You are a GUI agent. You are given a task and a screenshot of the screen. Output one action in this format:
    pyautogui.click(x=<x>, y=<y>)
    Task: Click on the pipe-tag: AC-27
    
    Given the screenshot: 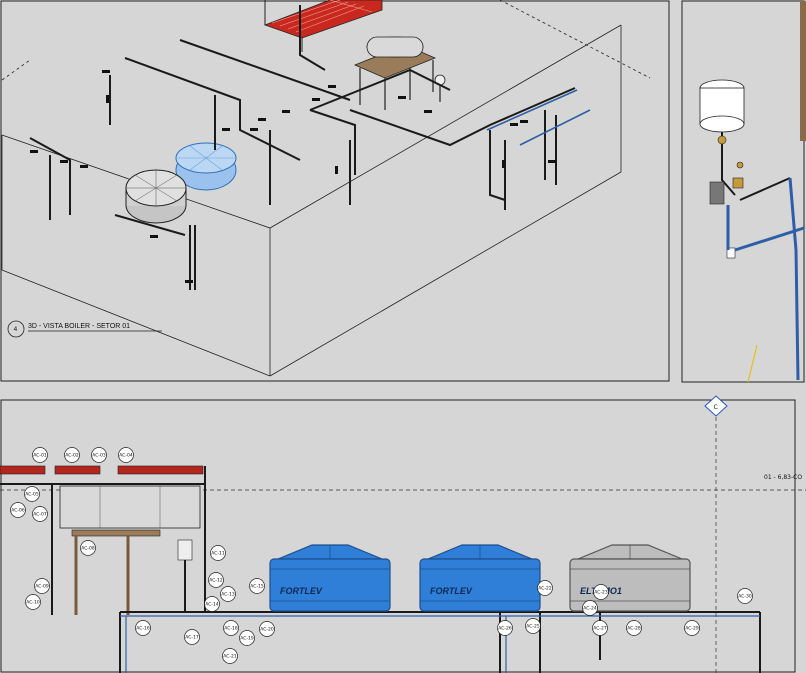 What is the action you would take?
    pyautogui.click(x=600, y=628)
    